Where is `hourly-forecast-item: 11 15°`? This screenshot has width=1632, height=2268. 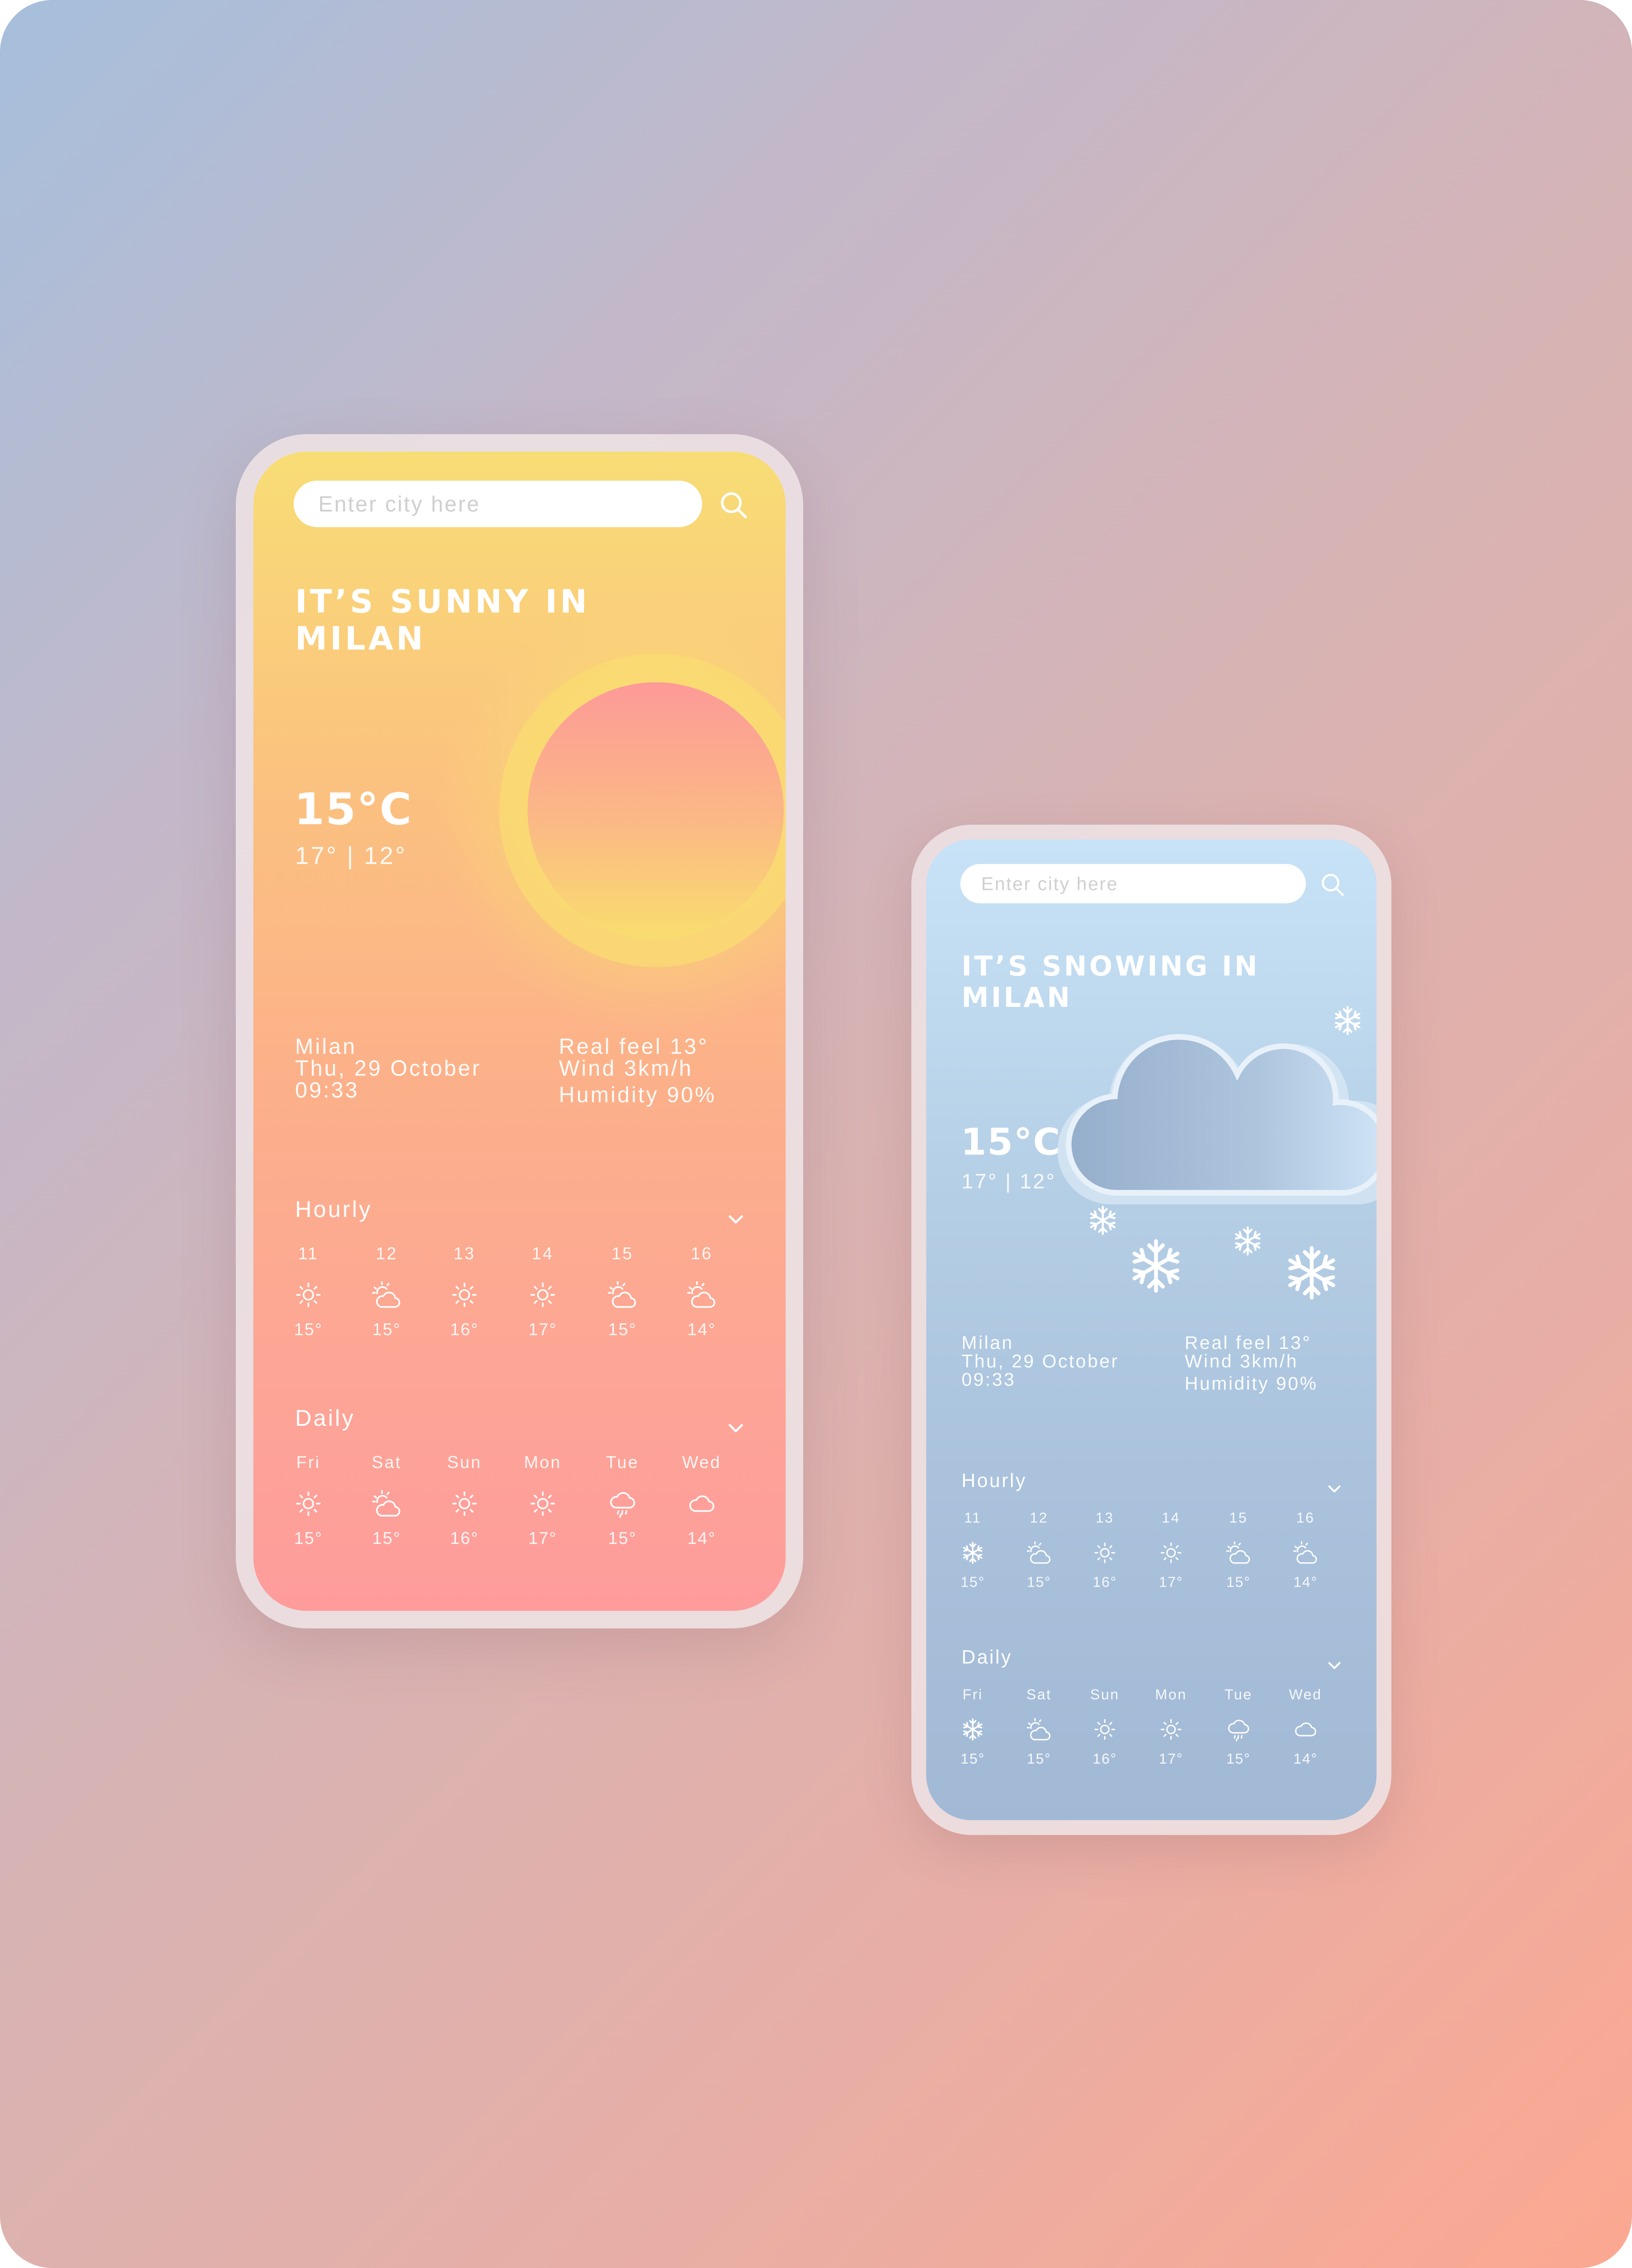
hourly-forecast-item: 11 15° is located at coordinates (973, 1549).